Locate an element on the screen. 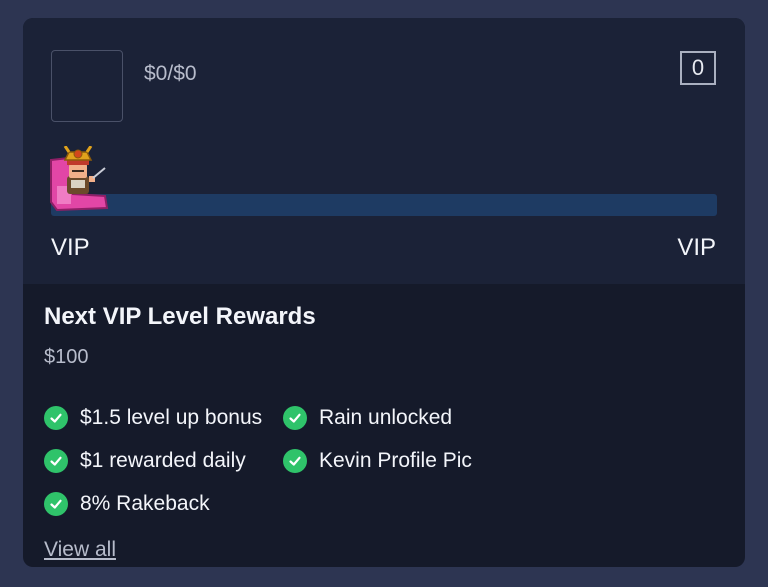 The width and height of the screenshot is (768, 587). reward-item: $1.5 level up bonus is located at coordinates (153, 418).